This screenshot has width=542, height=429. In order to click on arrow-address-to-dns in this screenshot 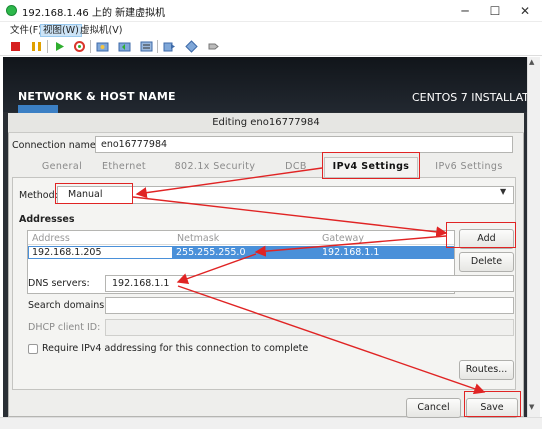, I will do `click(216, 268)`.